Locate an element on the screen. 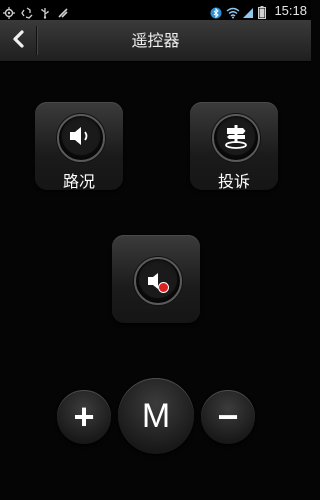 This screenshot has height=500, width=320. mute-icon-ring is located at coordinates (158, 281).